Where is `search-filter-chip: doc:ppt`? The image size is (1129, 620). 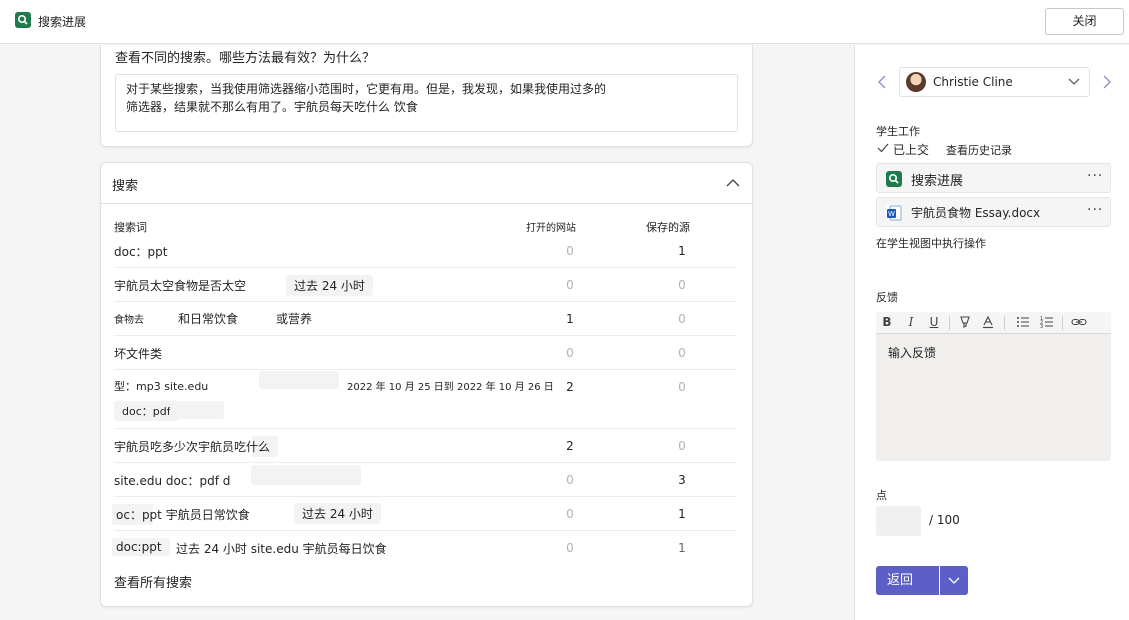 search-filter-chip: doc:ppt is located at coordinates (141, 547).